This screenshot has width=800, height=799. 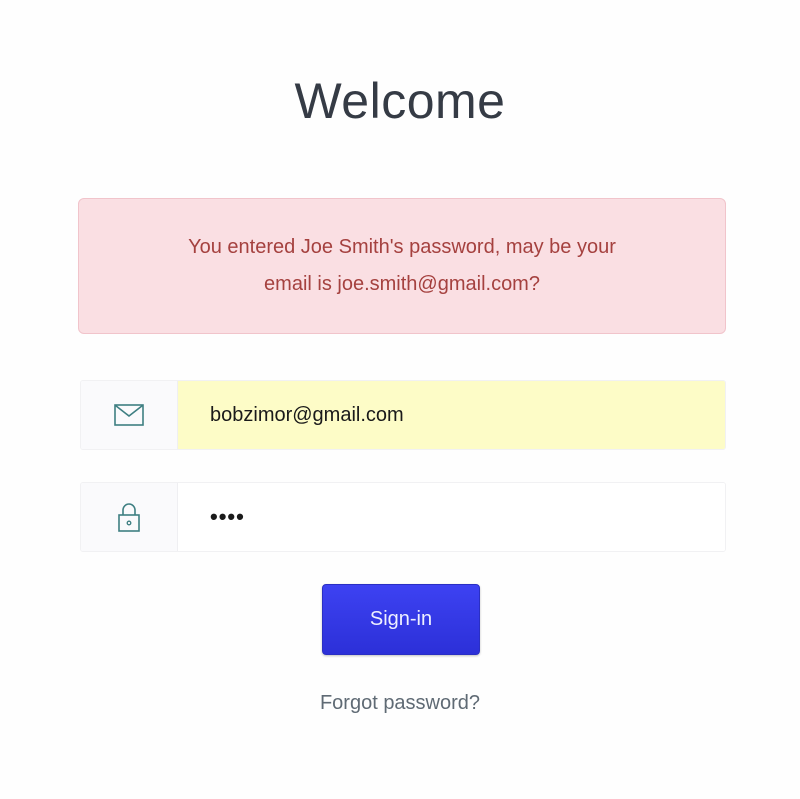 I want to click on password-addon, so click(x=129, y=517).